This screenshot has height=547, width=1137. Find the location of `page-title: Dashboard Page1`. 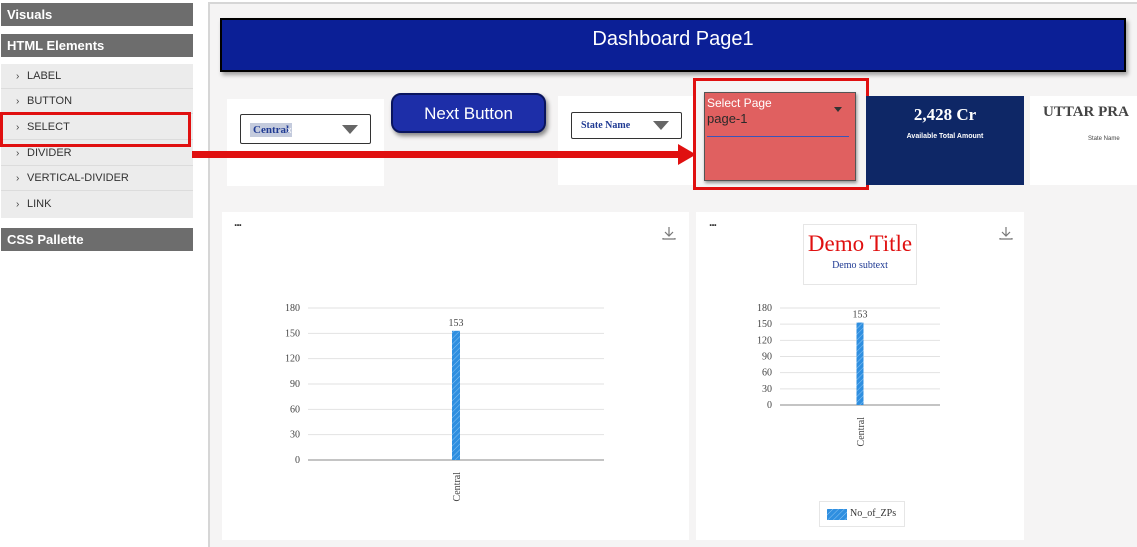

page-title: Dashboard Page1 is located at coordinates (673, 39).